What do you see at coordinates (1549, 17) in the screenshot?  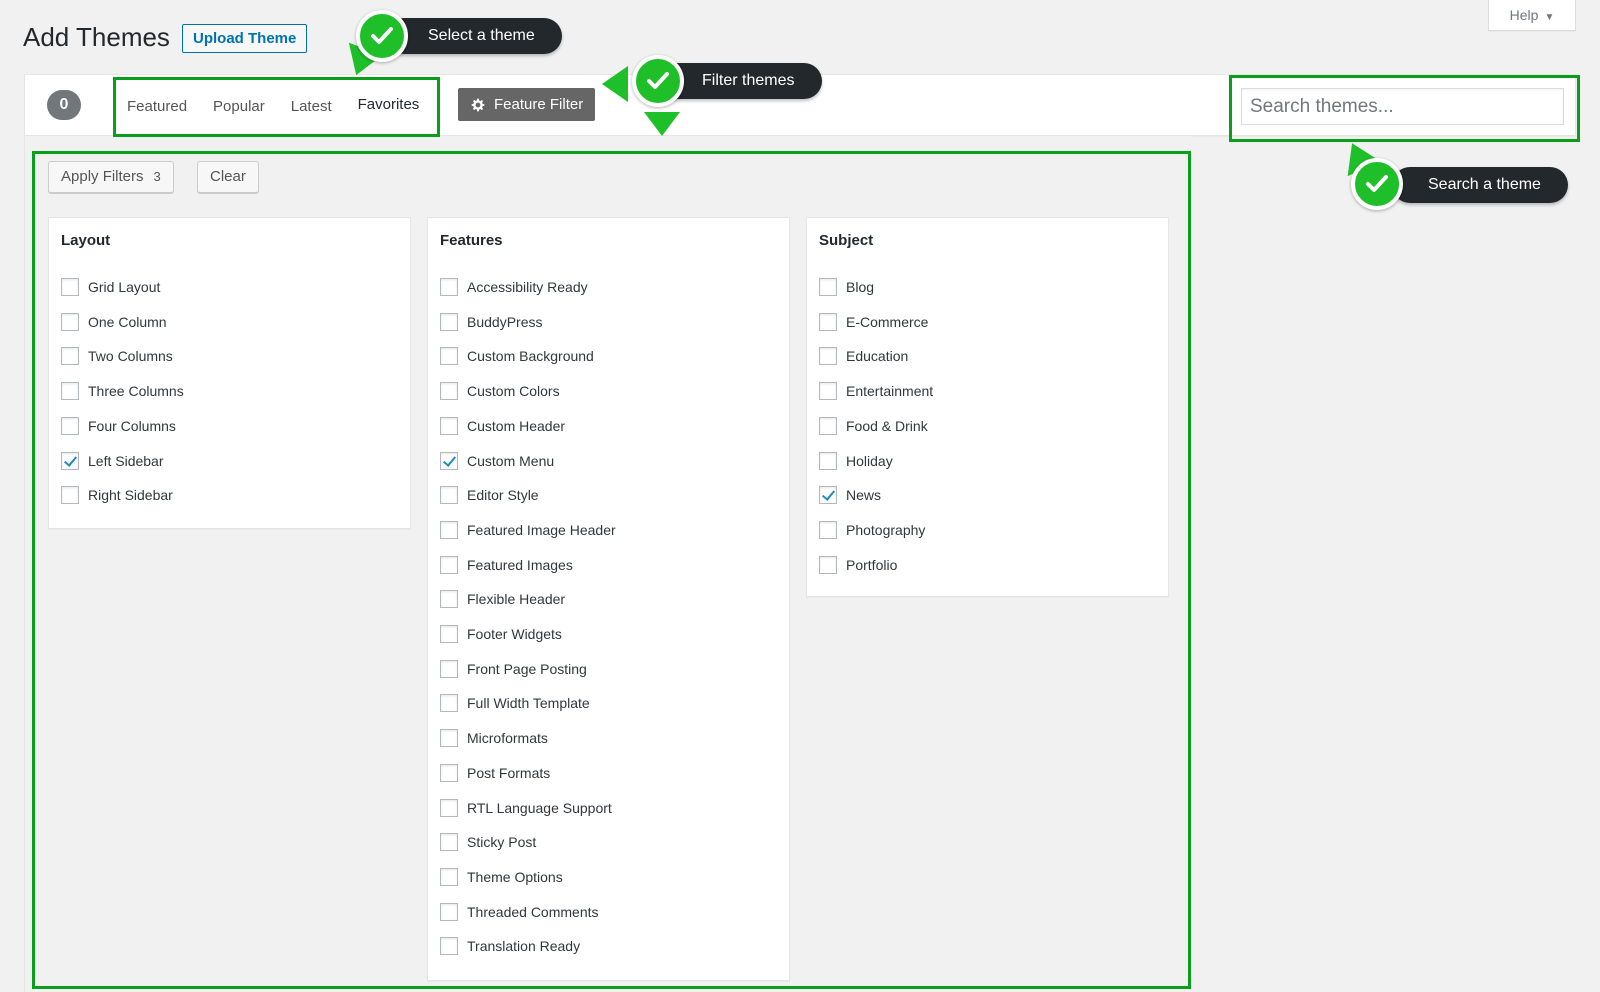 I see `caret-down-icon: ▼` at bounding box center [1549, 17].